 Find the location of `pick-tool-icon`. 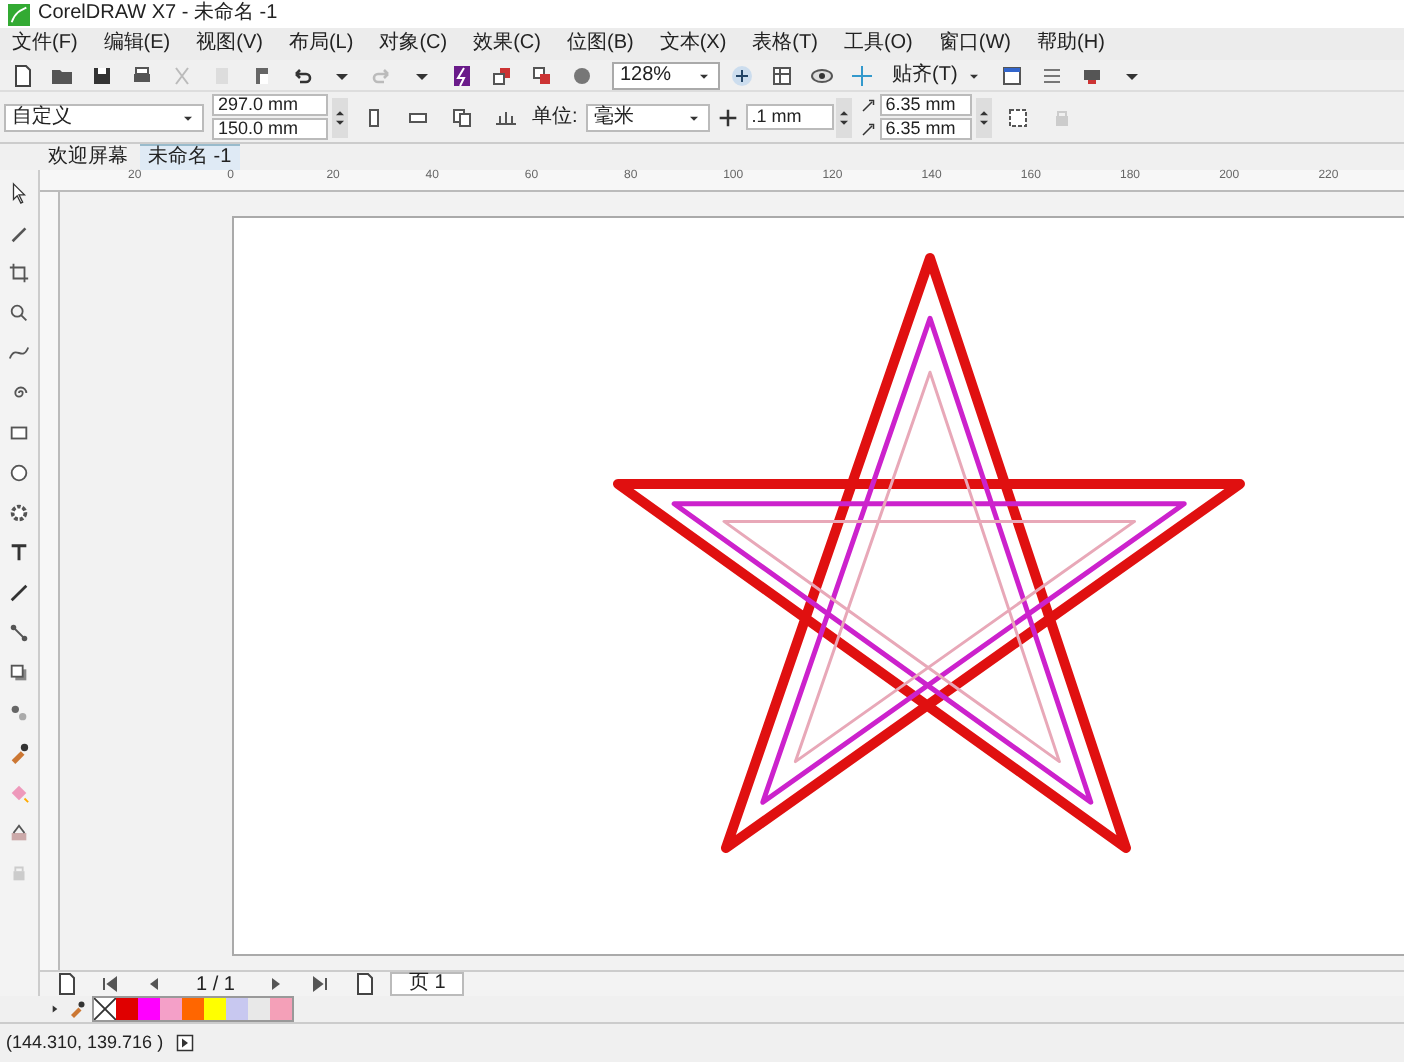

pick-tool-icon is located at coordinates (19, 193).